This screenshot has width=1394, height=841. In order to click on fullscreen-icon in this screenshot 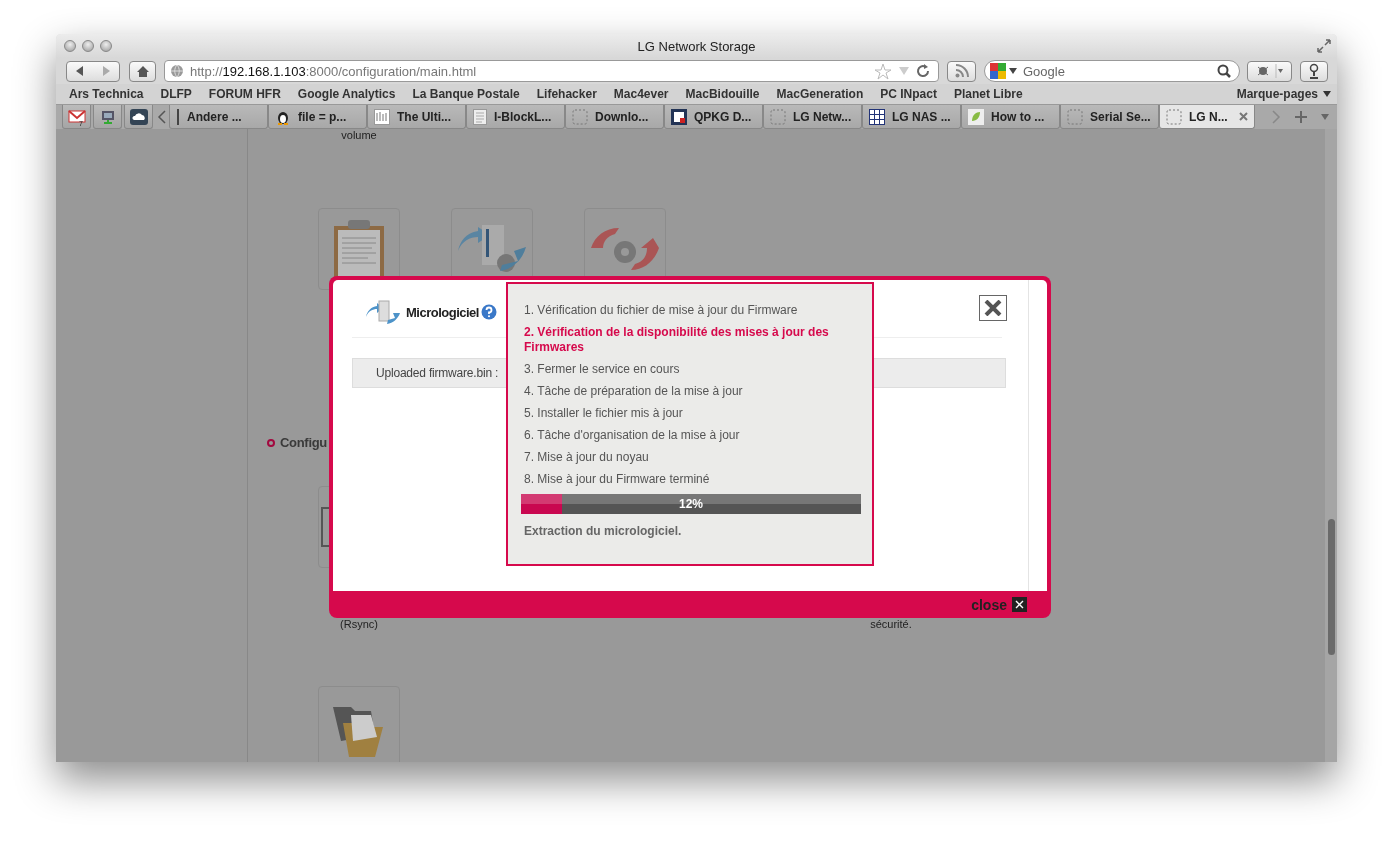, I will do `click(1324, 46)`.